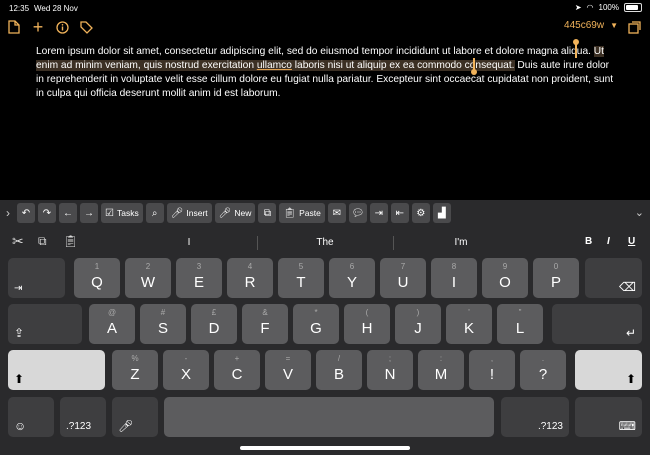  I want to click on emoji-key: ☺, so click(31, 417).